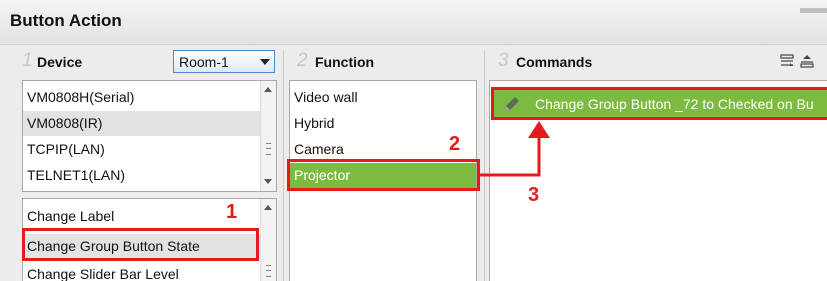 The width and height of the screenshot is (827, 281). What do you see at coordinates (345, 62) in the screenshot?
I see `function-column-label: Function` at bounding box center [345, 62].